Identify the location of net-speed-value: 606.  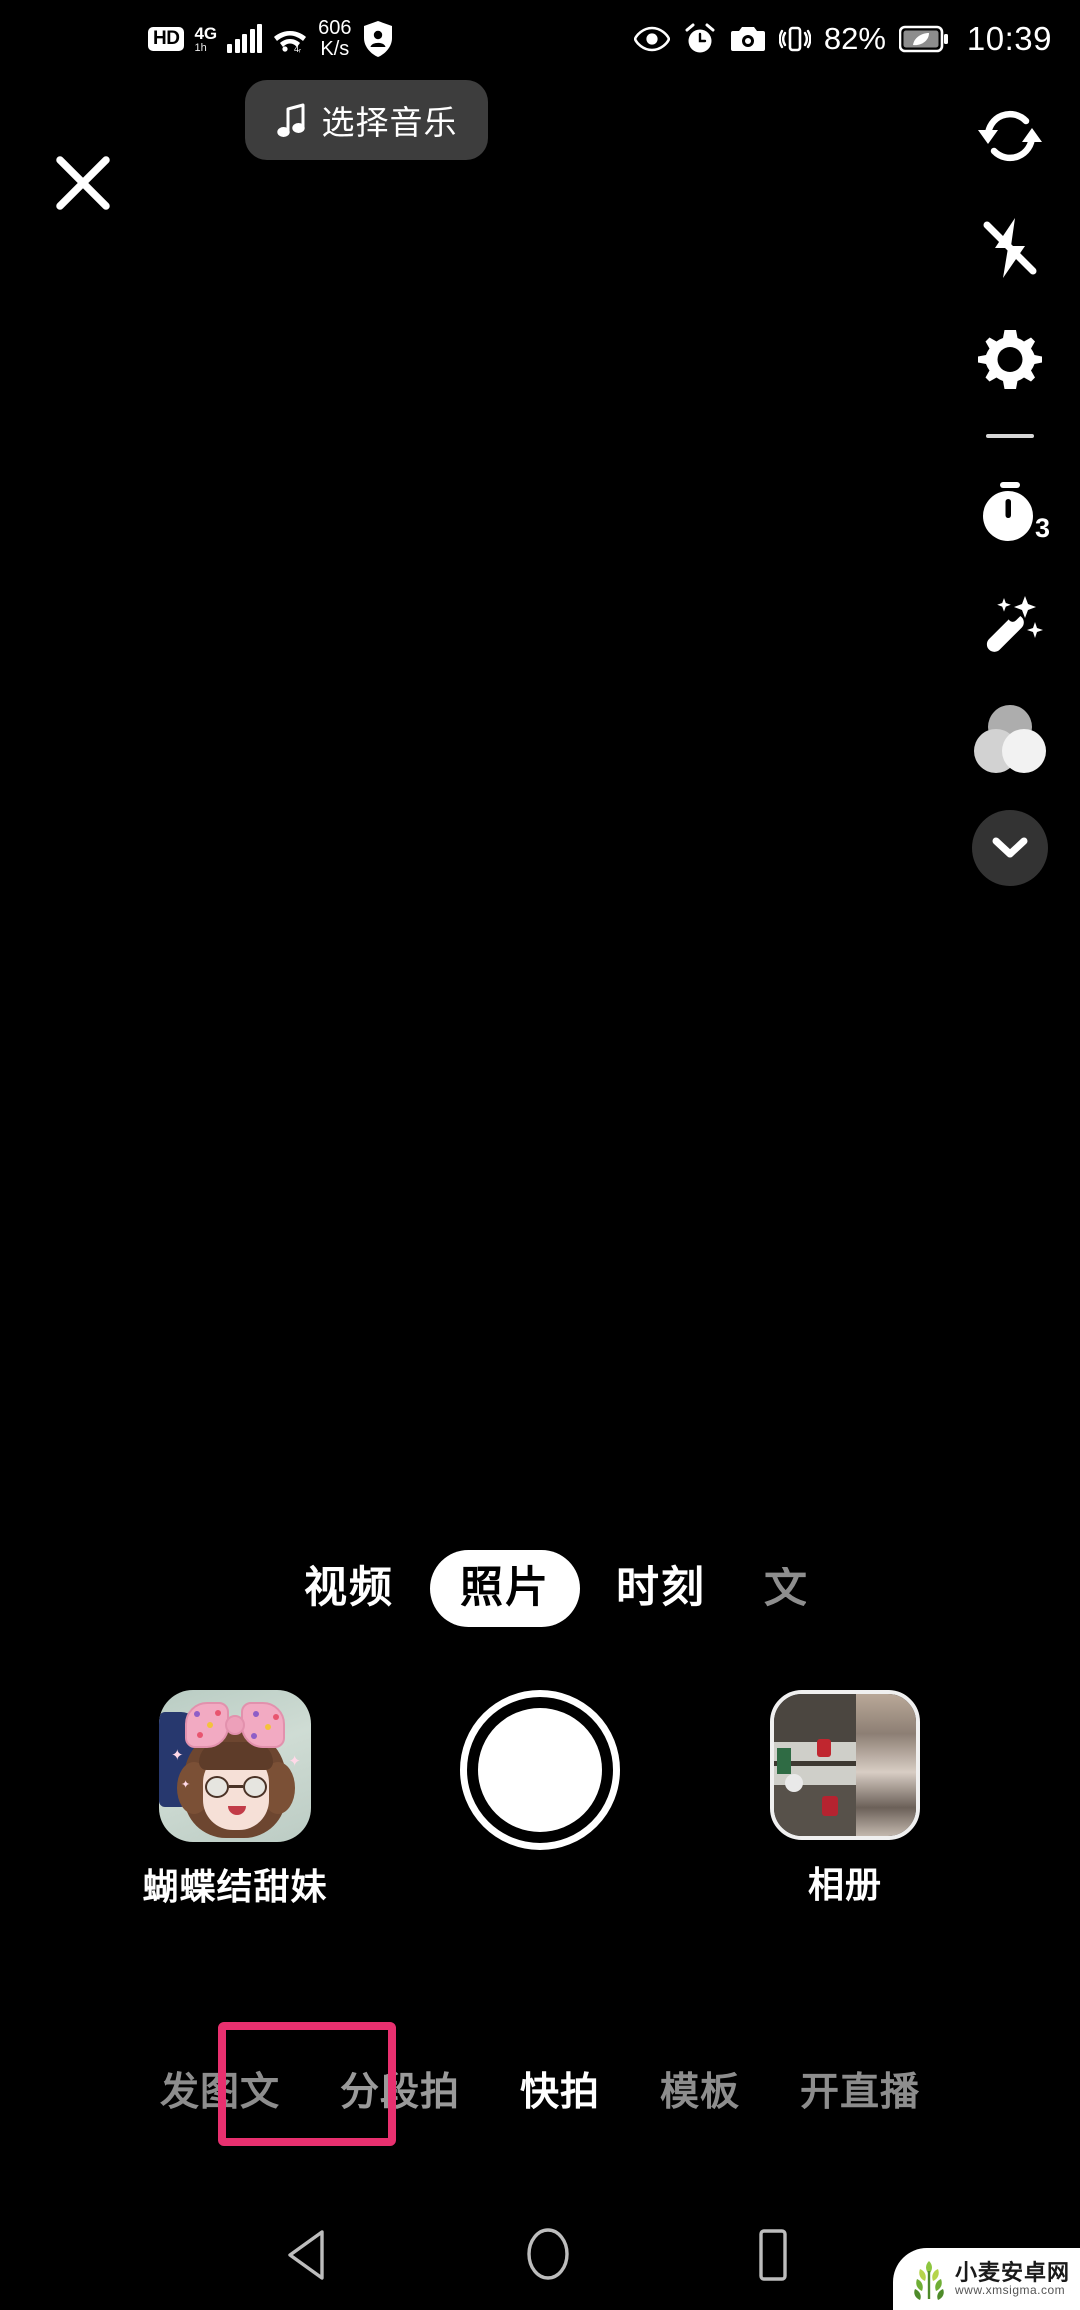
(335, 28).